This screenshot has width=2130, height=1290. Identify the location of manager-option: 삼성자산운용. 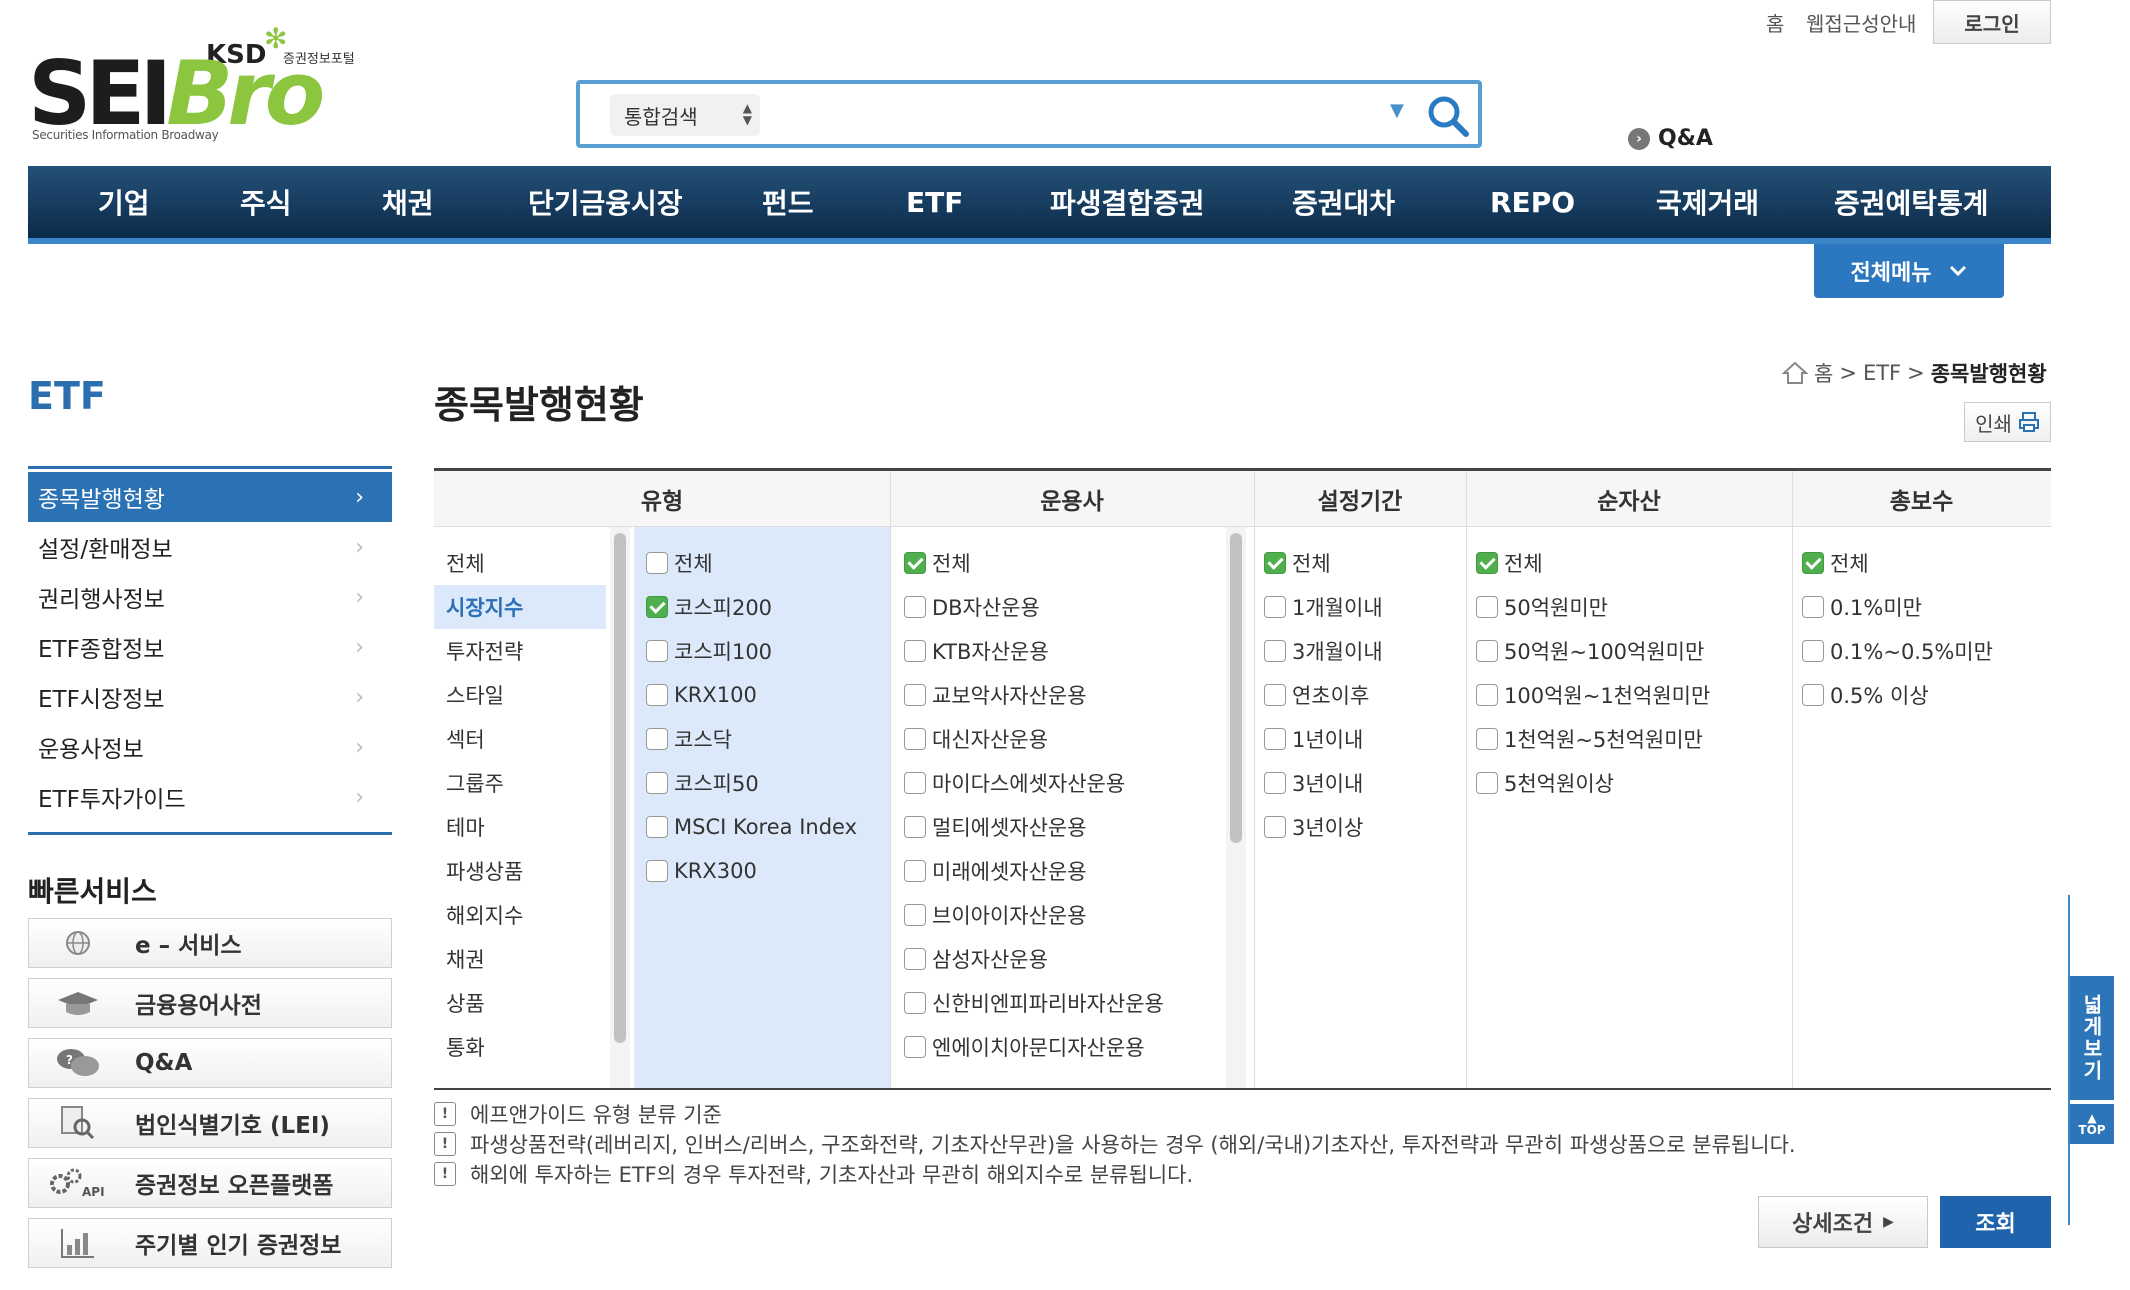
(976, 959).